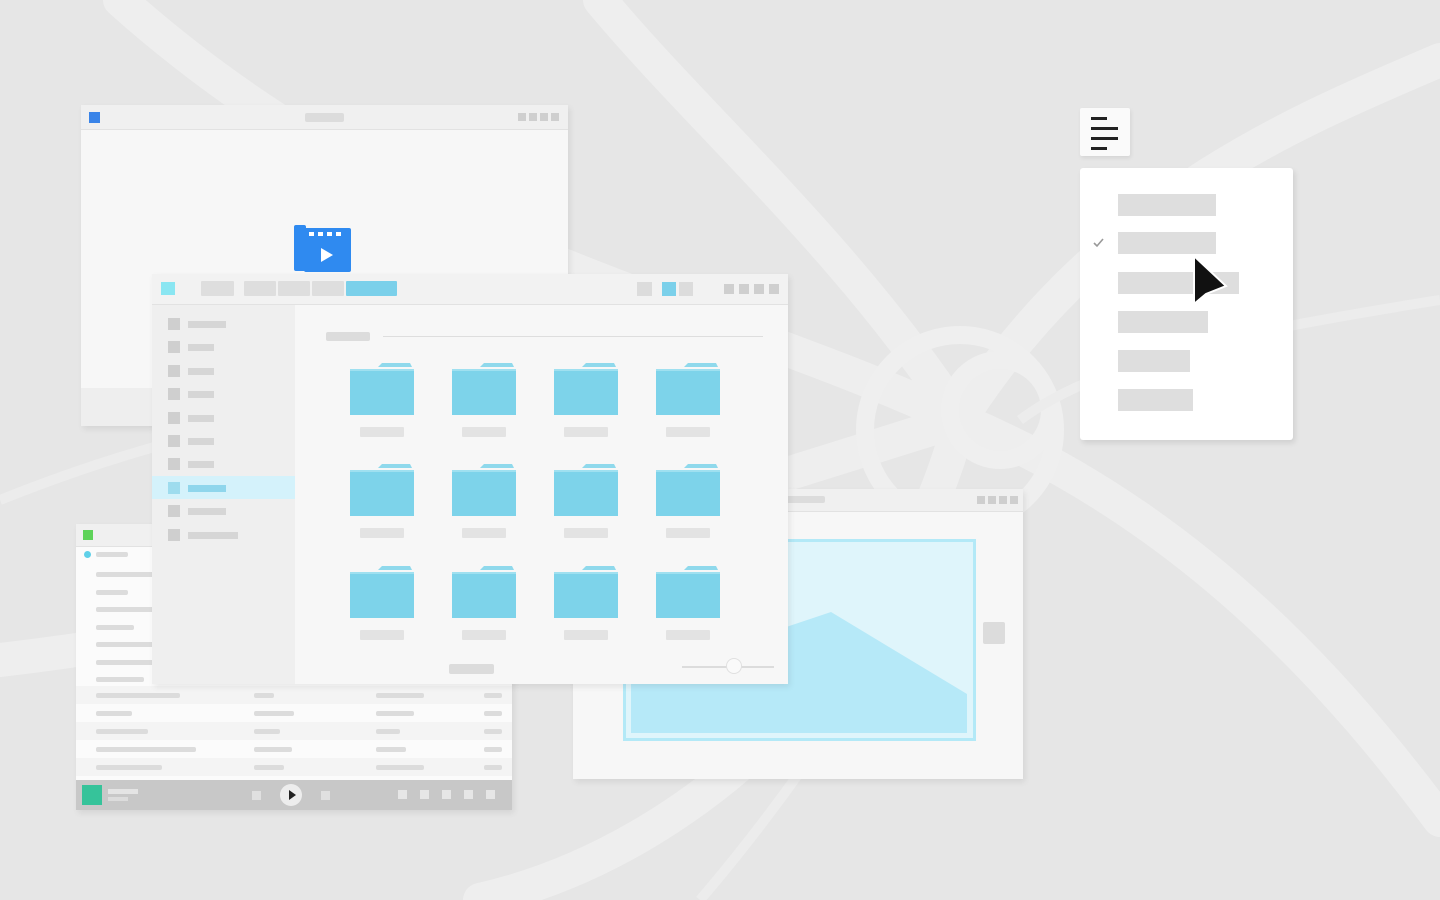  What do you see at coordinates (1210, 280) in the screenshot?
I see `mouse-pointer-icon` at bounding box center [1210, 280].